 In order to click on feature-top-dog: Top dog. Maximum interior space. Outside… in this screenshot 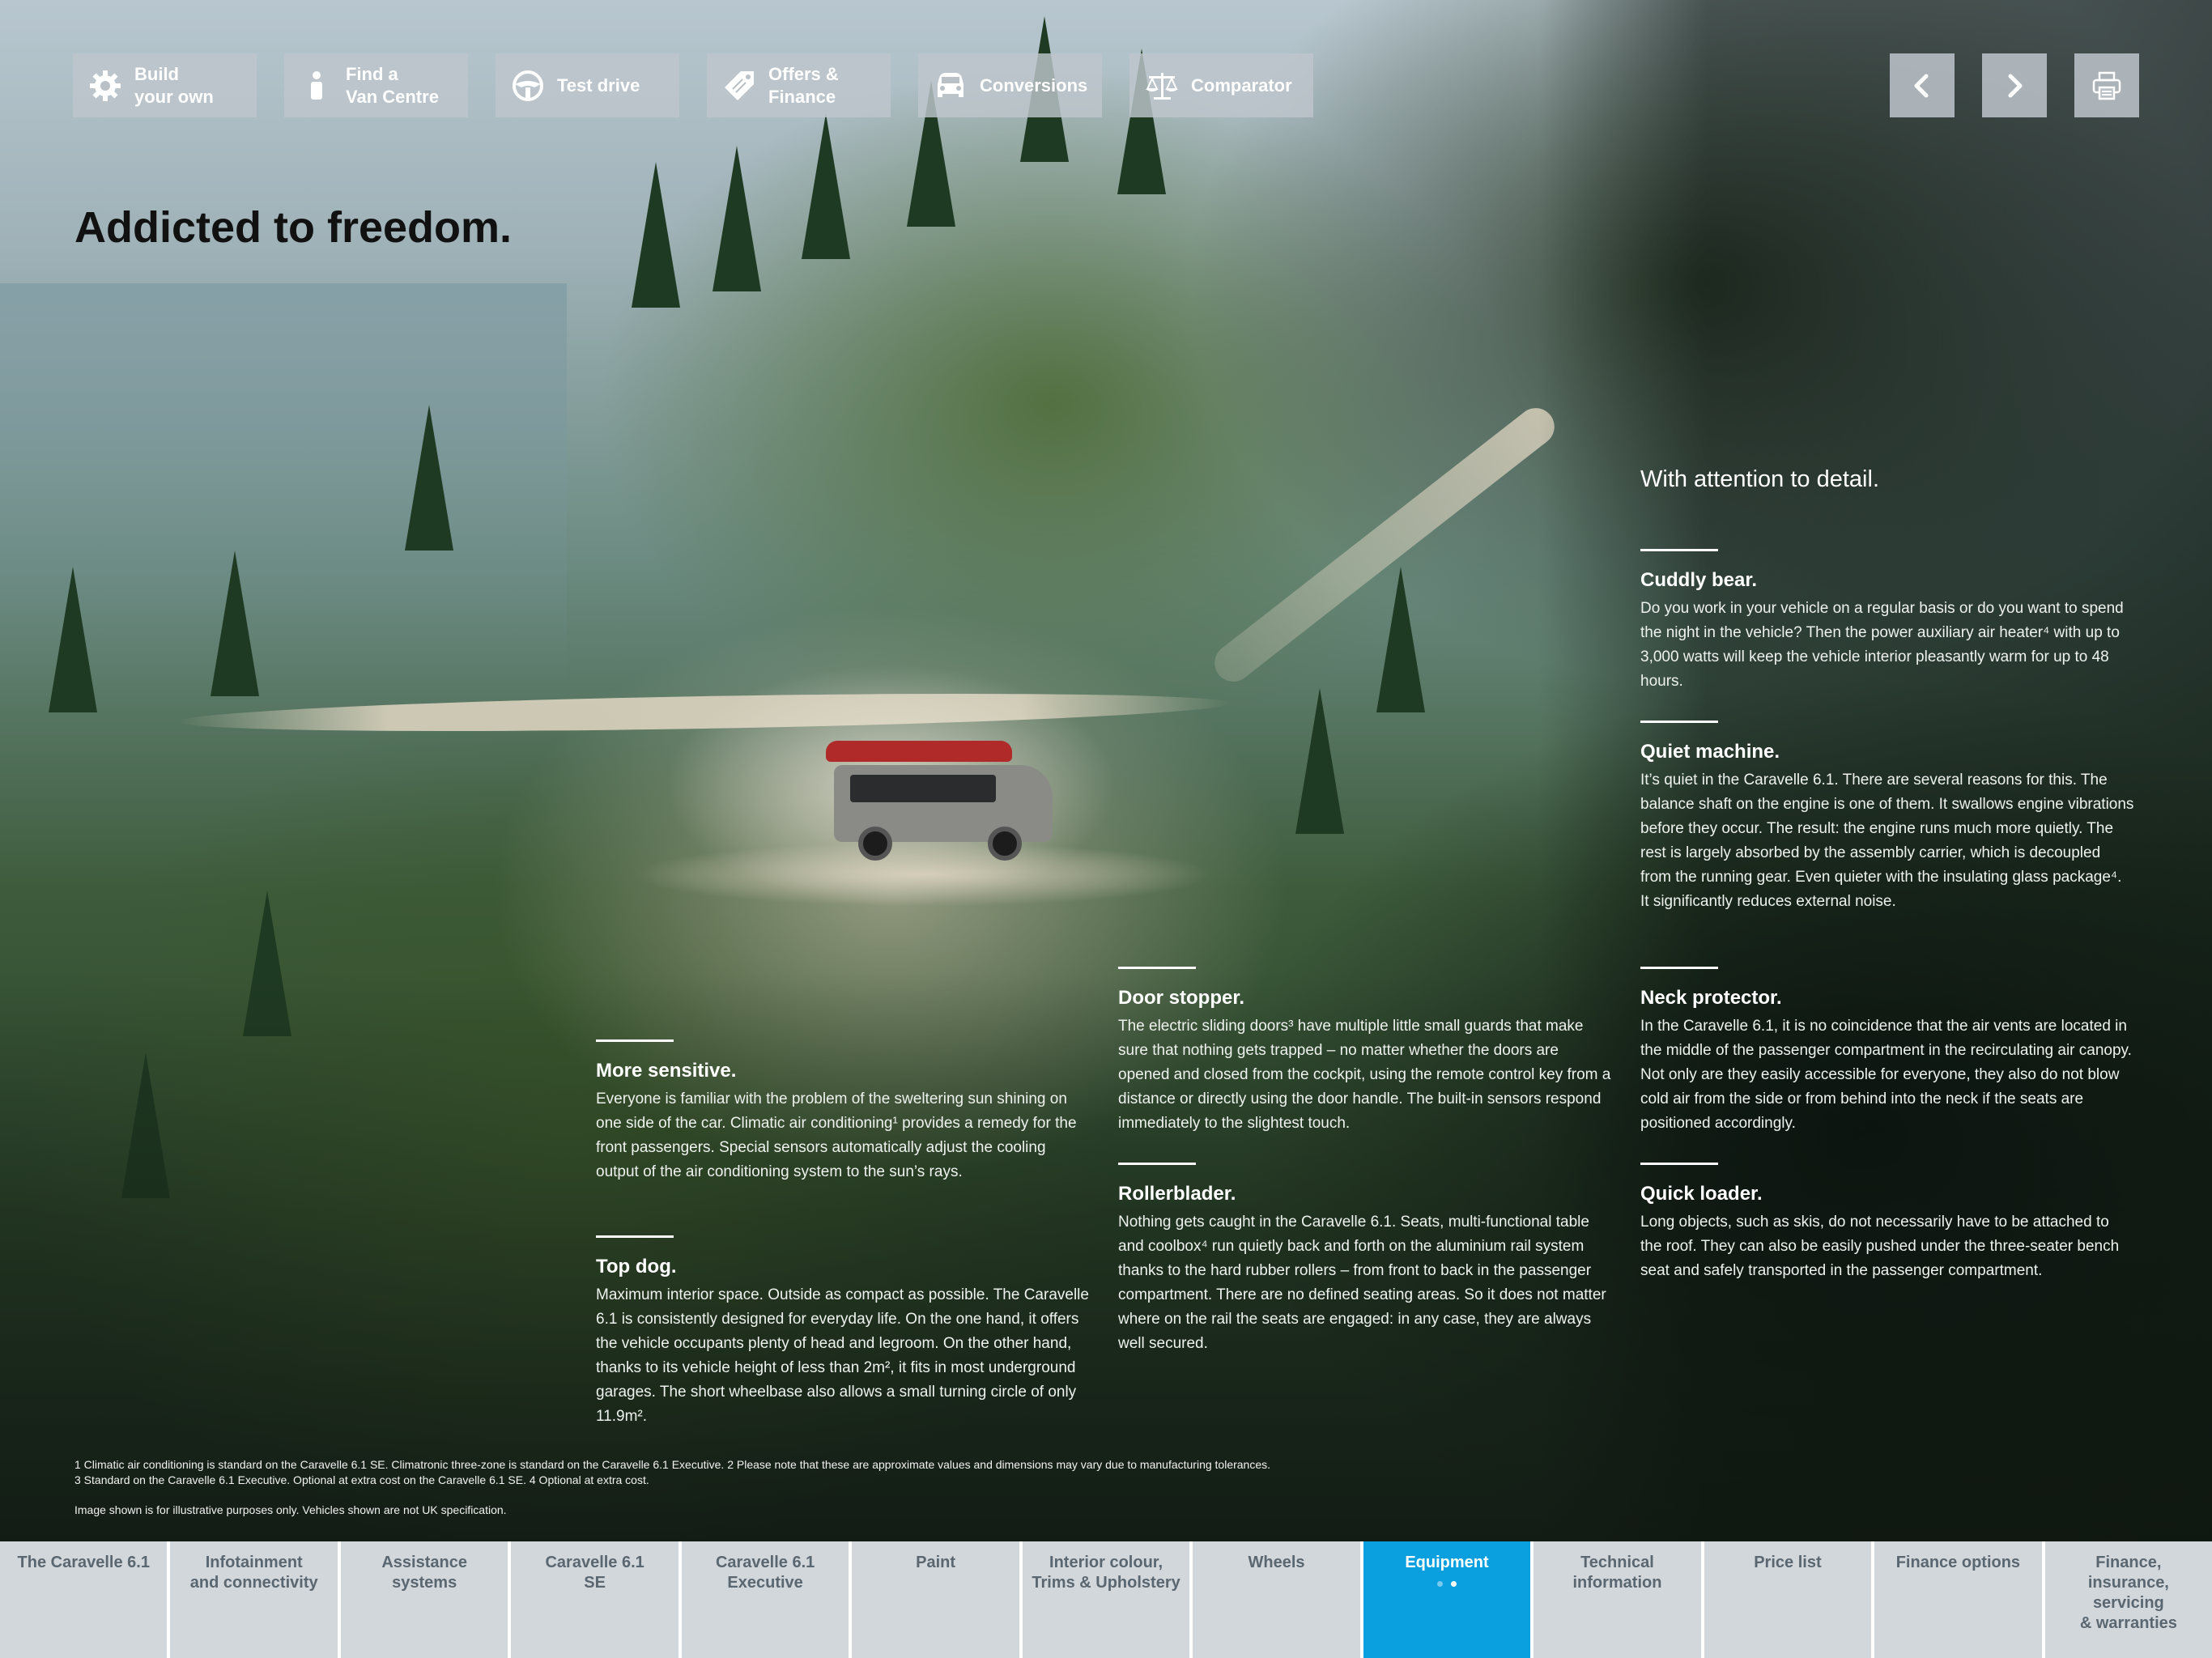, I will do `click(843, 1332)`.